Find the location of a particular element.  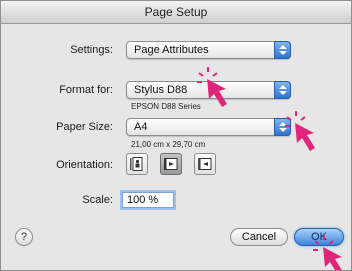

orientation-landscape-left-button is located at coordinates (171, 164).